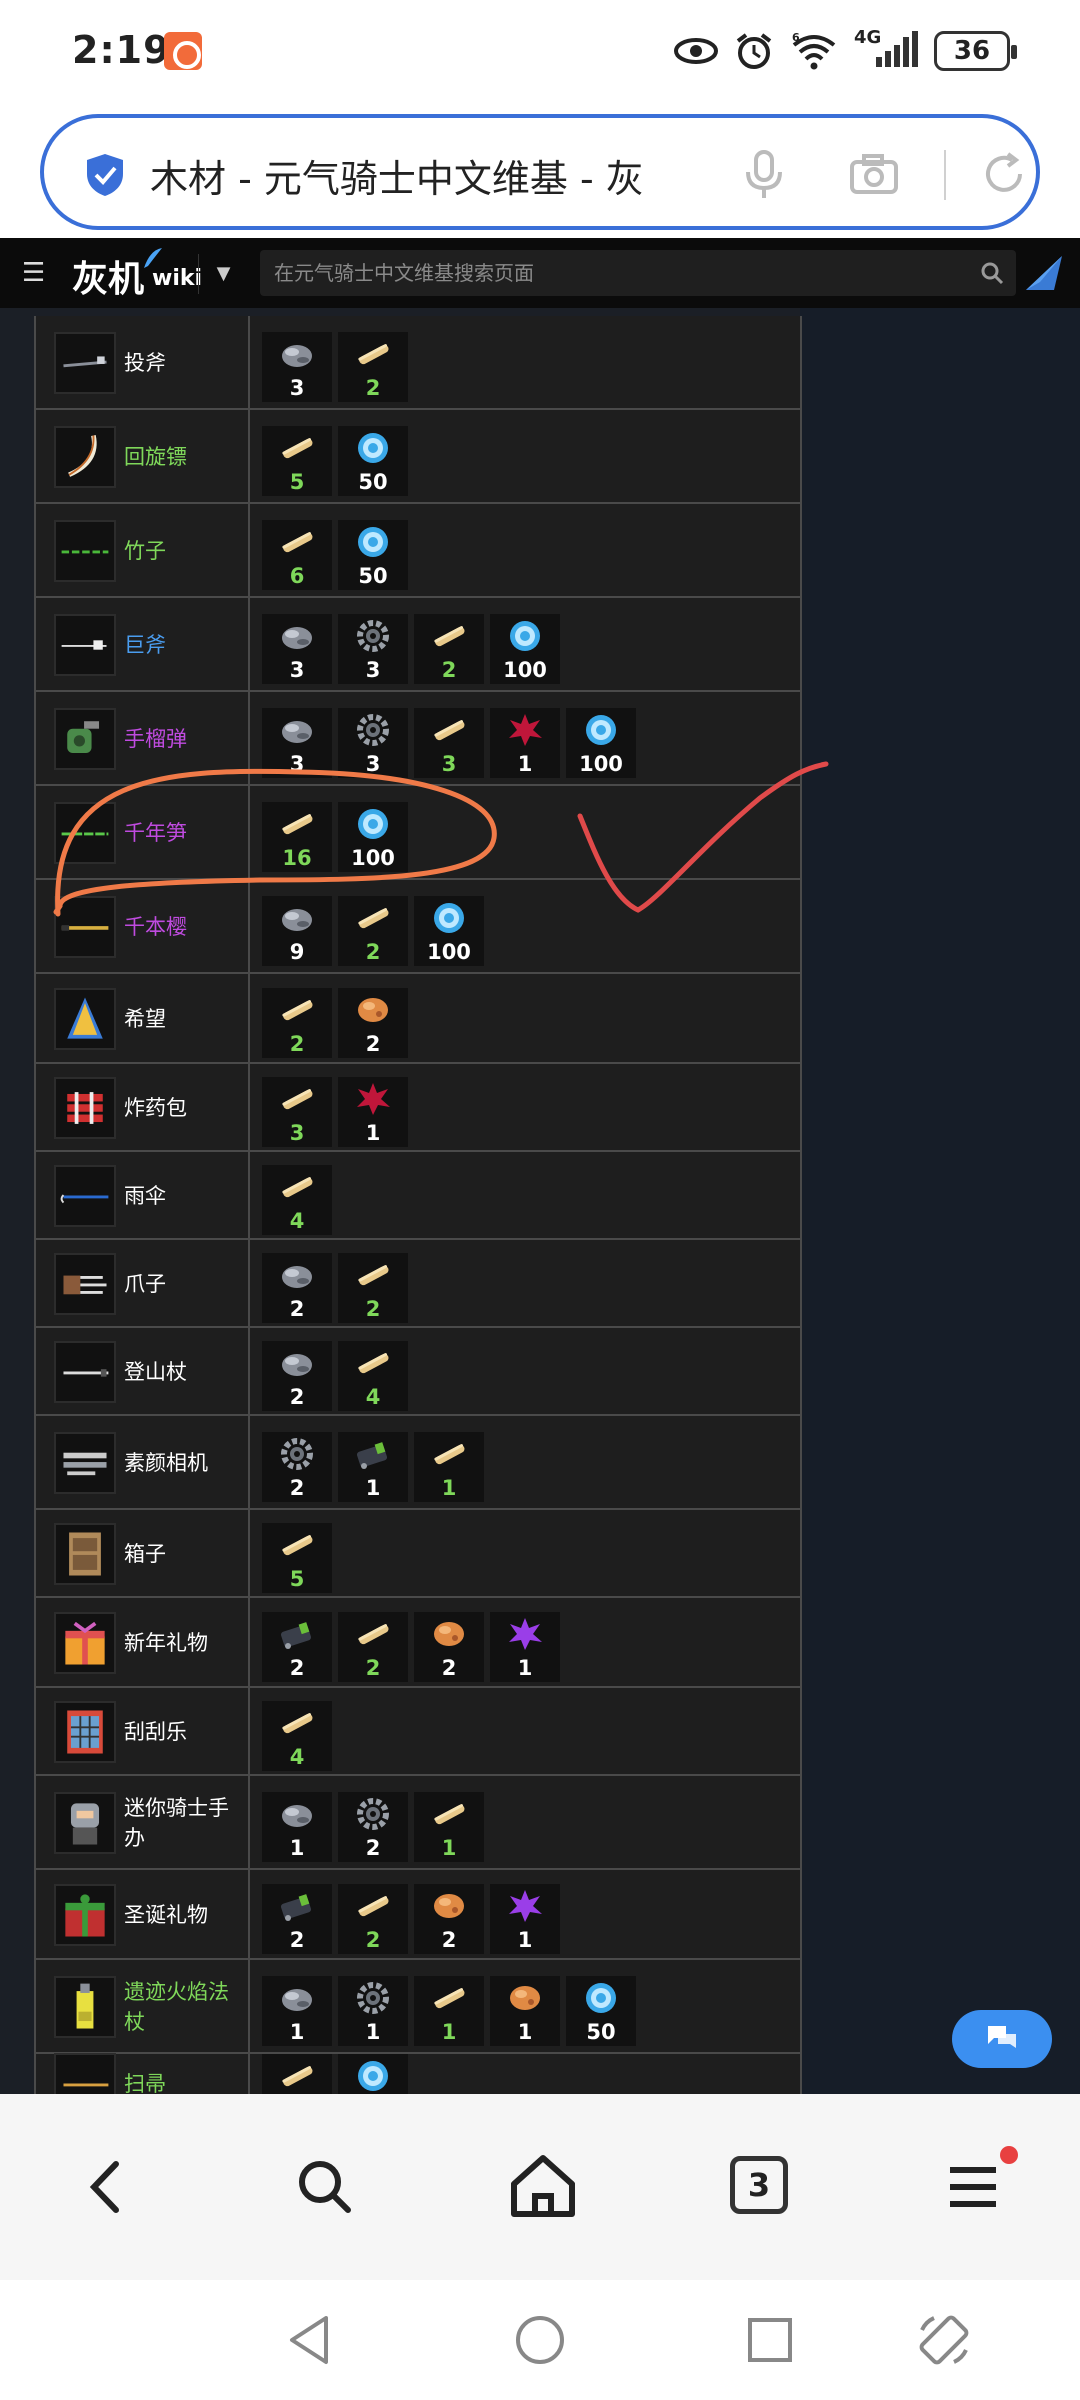 The image size is (1080, 2400). Describe the element at coordinates (107, 2187) in the screenshot. I see `back-button` at that location.